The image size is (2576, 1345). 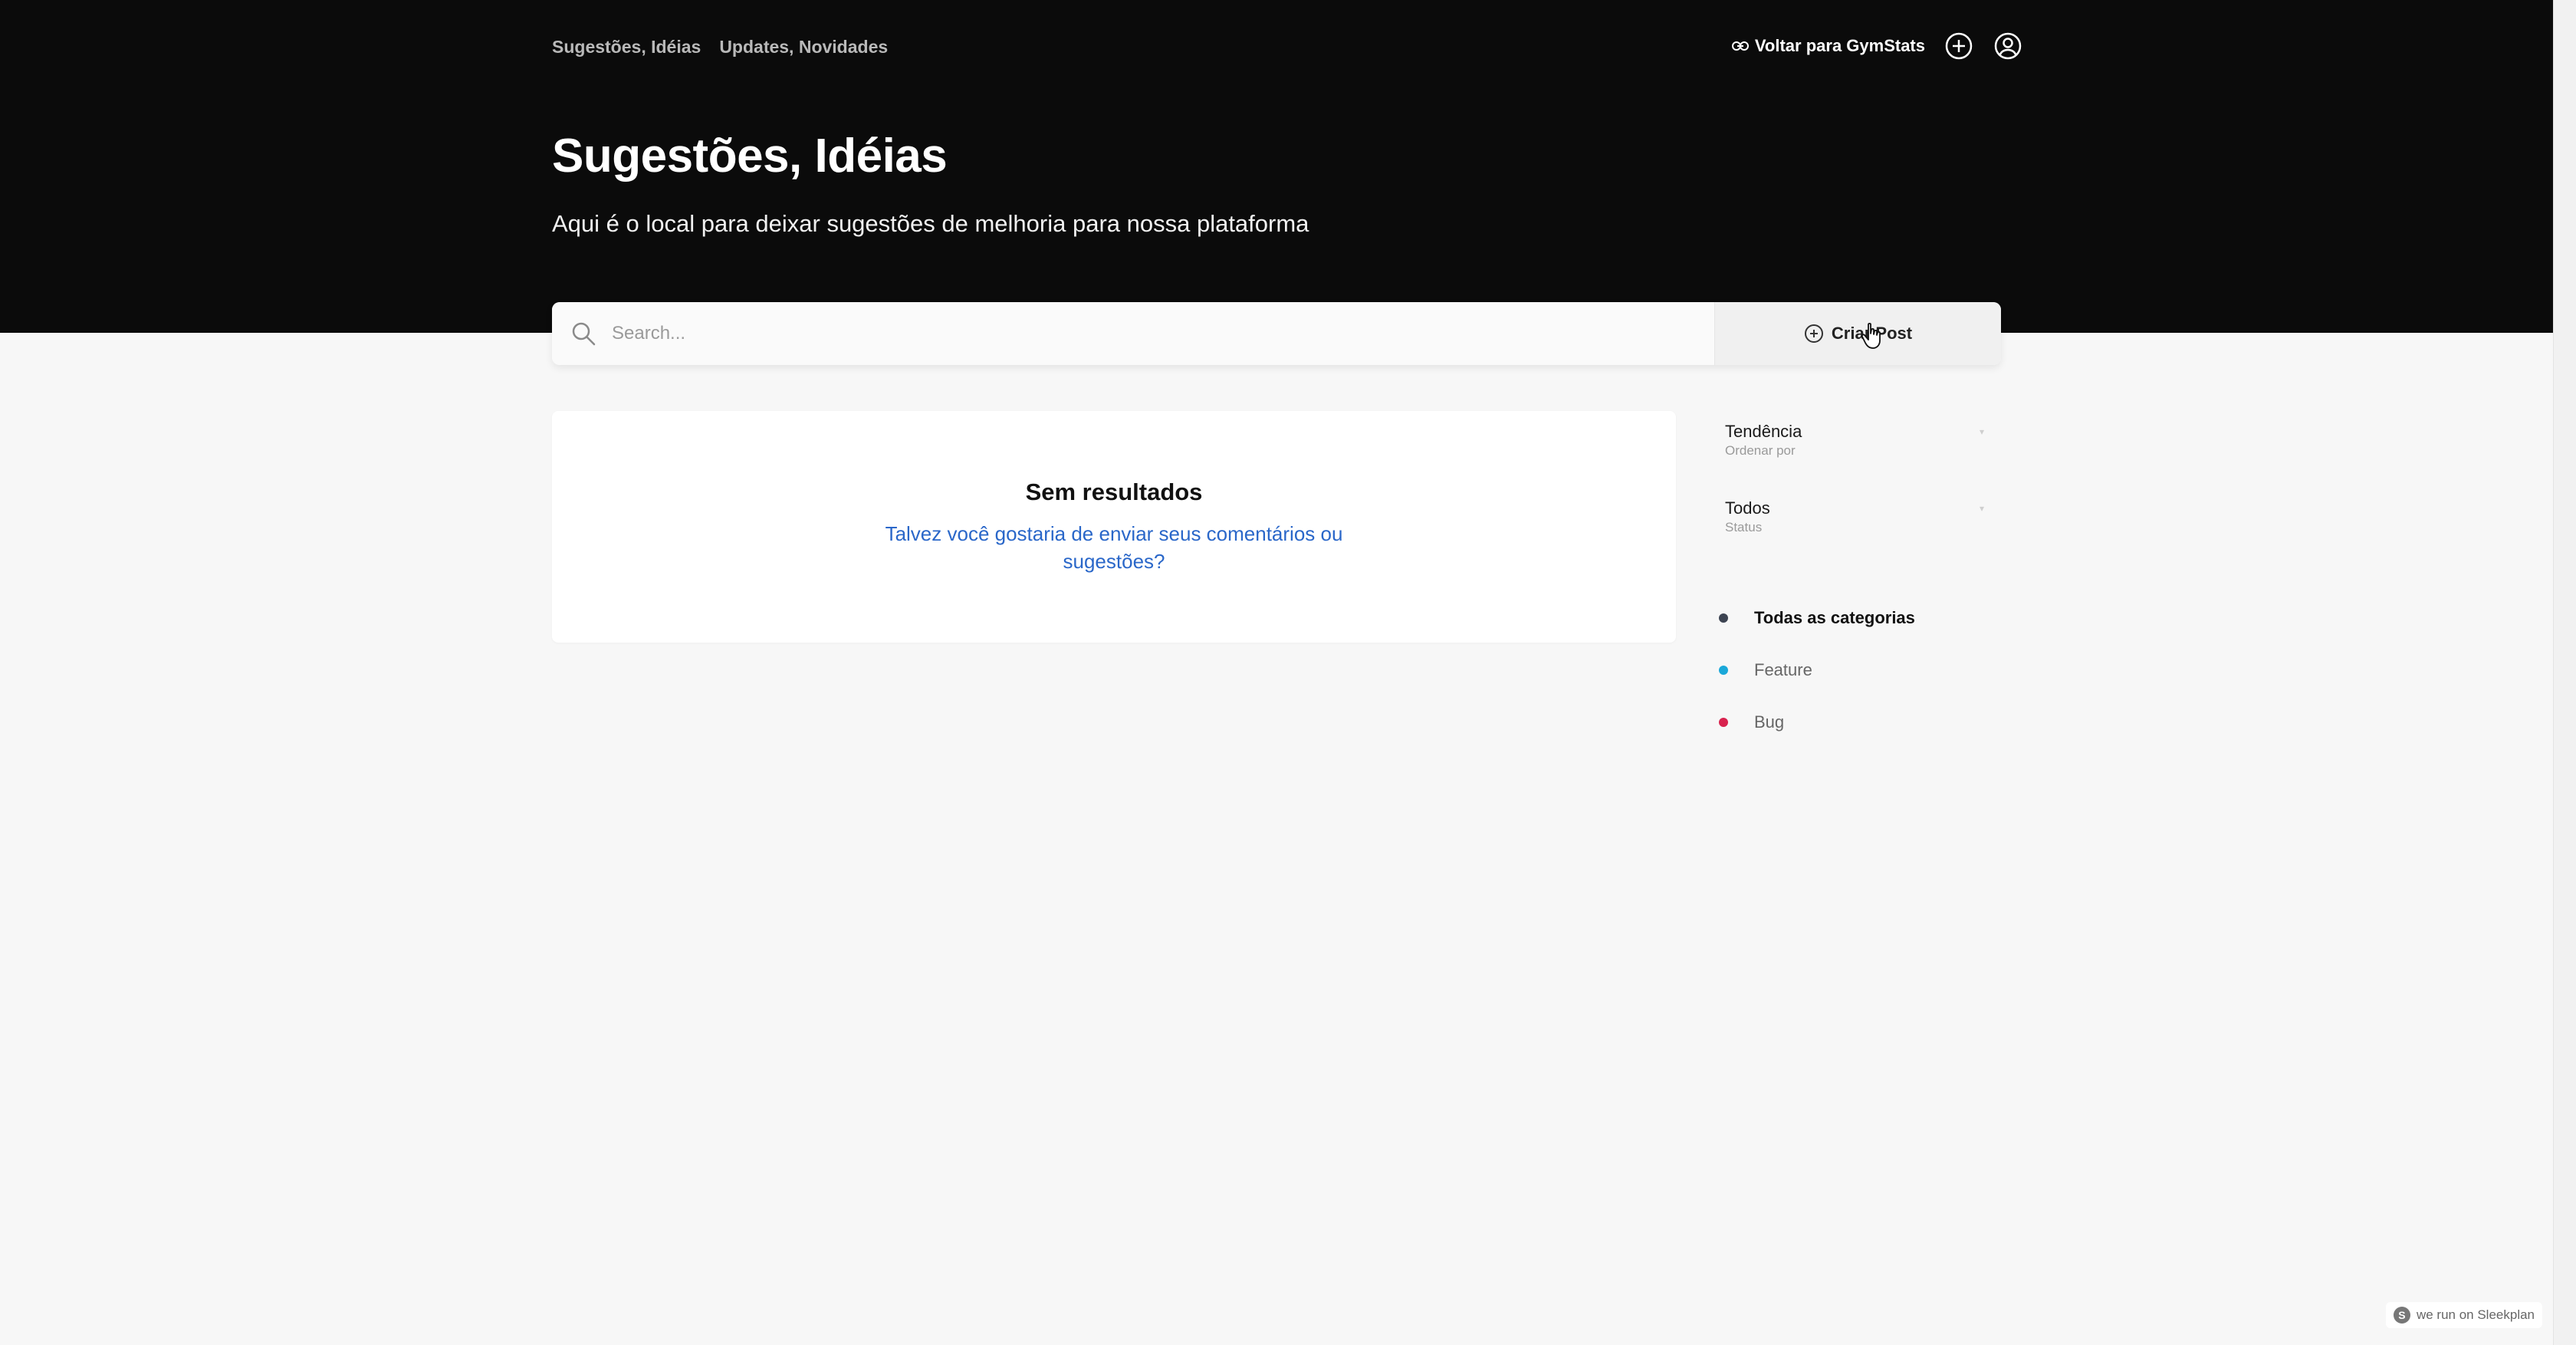 What do you see at coordinates (1744, 527) in the screenshot?
I see `status-label: Status` at bounding box center [1744, 527].